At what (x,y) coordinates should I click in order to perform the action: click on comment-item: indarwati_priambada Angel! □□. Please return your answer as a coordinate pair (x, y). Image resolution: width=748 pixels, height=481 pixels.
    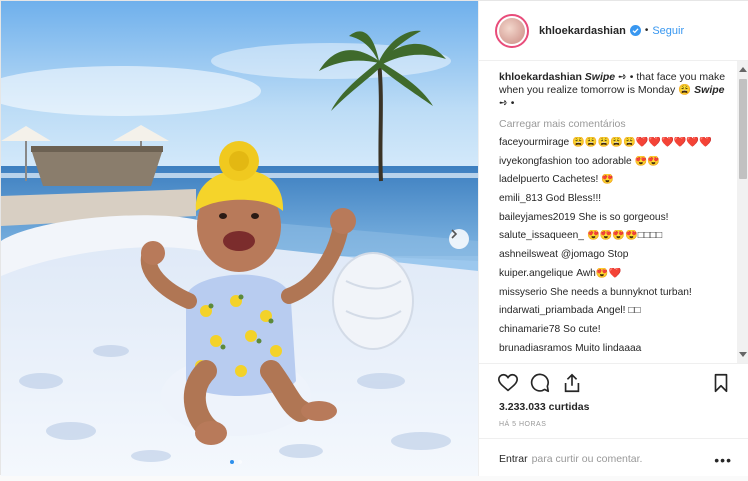
    Looking at the image, I should click on (614, 311).